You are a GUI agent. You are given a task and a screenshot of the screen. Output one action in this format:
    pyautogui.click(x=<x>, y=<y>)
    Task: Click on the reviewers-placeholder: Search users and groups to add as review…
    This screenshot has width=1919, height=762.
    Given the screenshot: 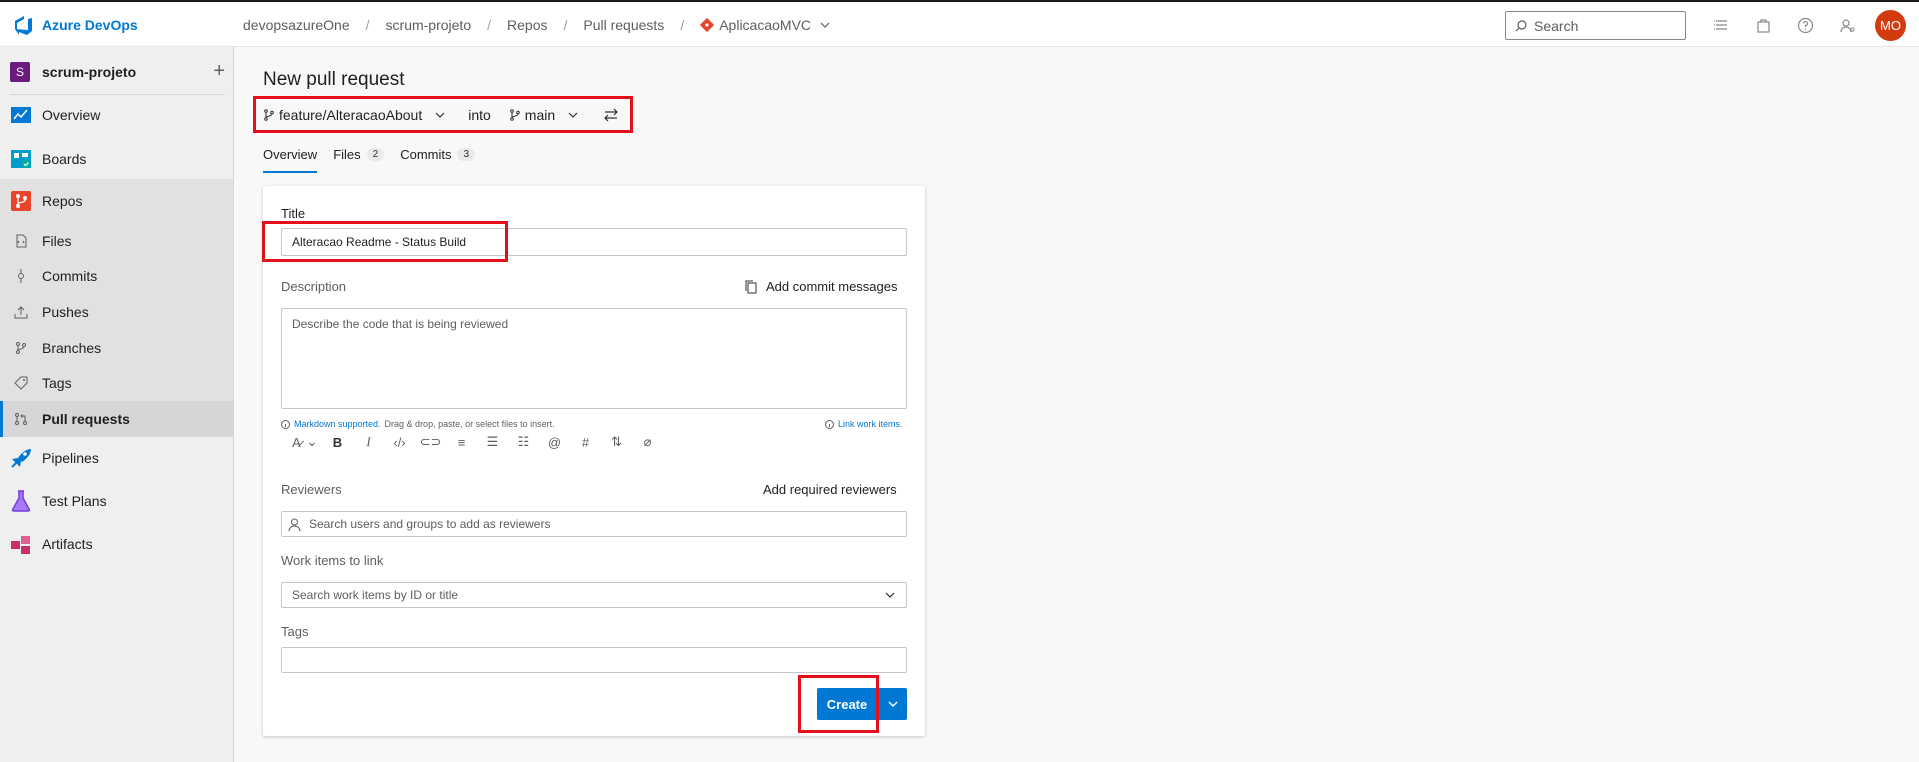 What is the action you would take?
    pyautogui.click(x=430, y=524)
    